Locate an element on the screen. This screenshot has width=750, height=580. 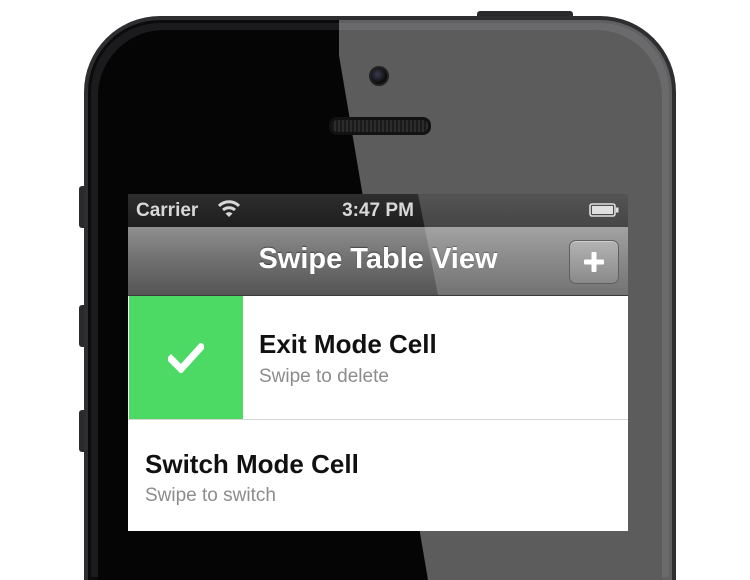
cell-title: Exit Mode Cell is located at coordinates (348, 344).